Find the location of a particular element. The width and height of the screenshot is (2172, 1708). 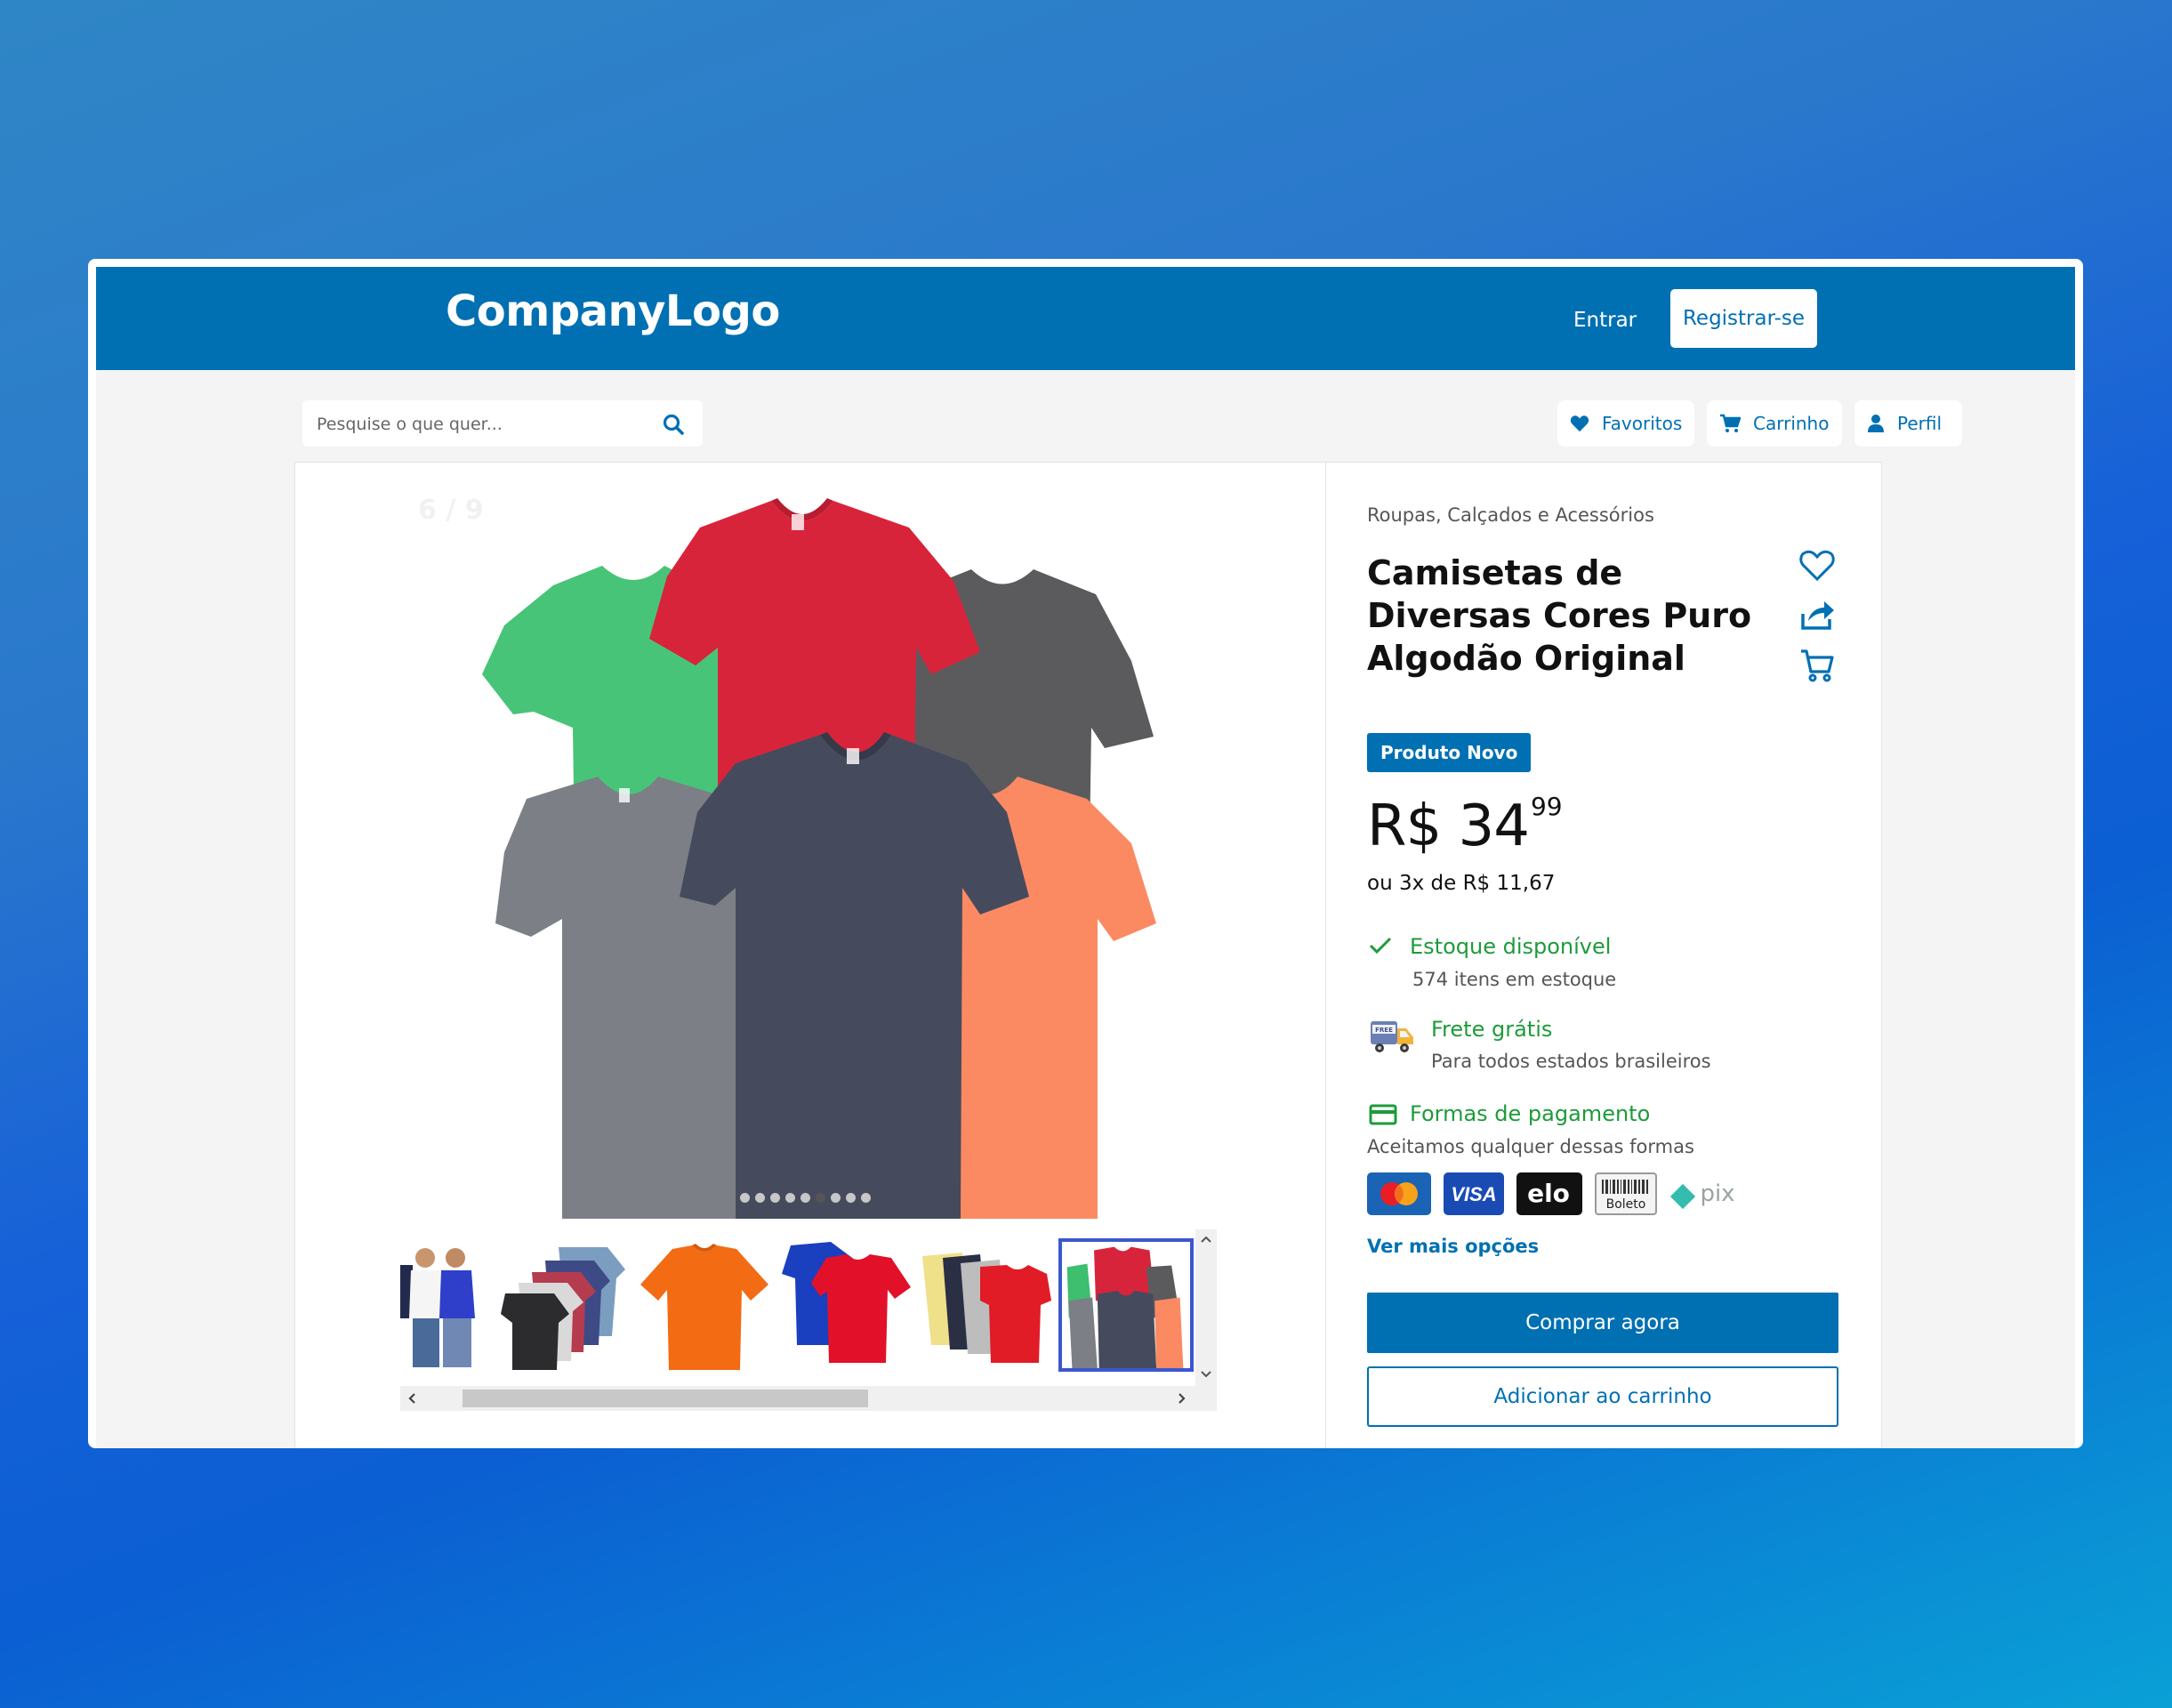

visa-card: VISA is located at coordinates (1474, 1193).